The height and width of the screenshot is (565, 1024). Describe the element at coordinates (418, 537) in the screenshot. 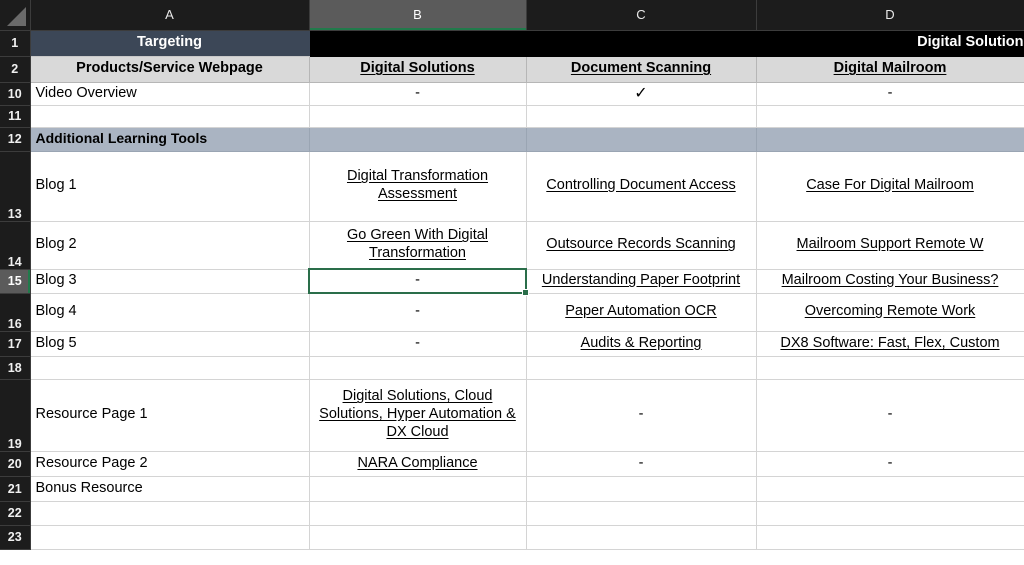

I see `cell-b23` at that location.